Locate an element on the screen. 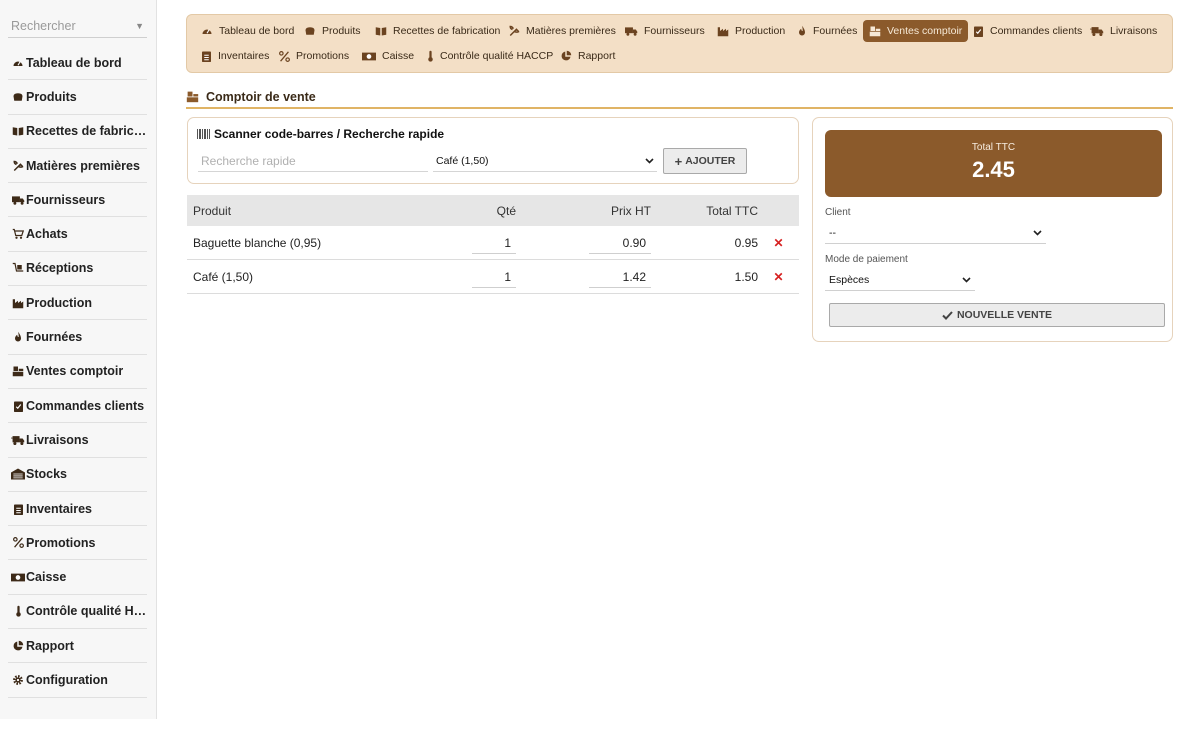 The height and width of the screenshot is (741, 1200). sidebar-item: Production is located at coordinates (77, 303).